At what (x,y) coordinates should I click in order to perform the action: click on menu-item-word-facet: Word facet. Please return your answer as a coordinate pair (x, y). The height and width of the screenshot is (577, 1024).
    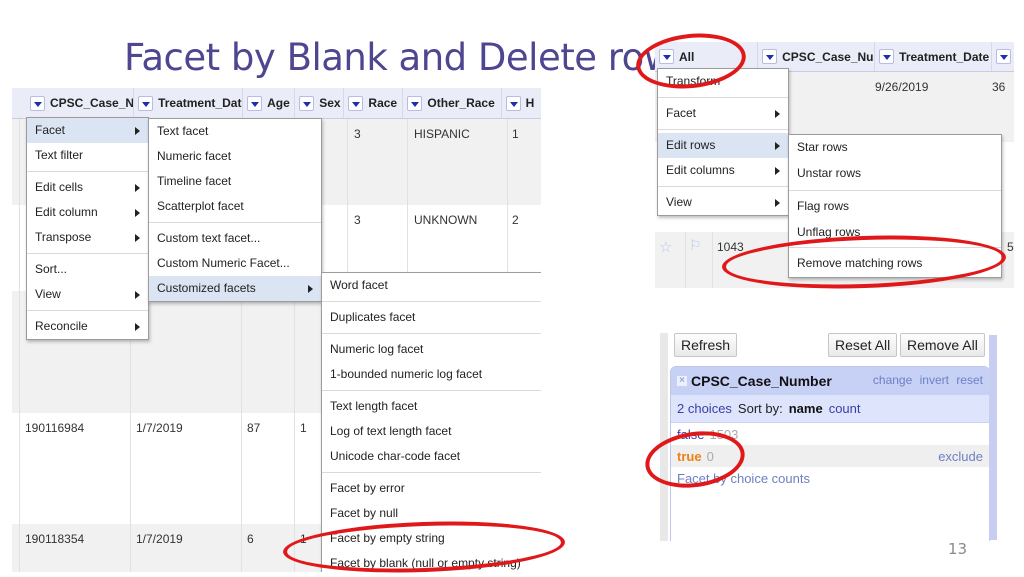
    Looking at the image, I should click on (431, 285).